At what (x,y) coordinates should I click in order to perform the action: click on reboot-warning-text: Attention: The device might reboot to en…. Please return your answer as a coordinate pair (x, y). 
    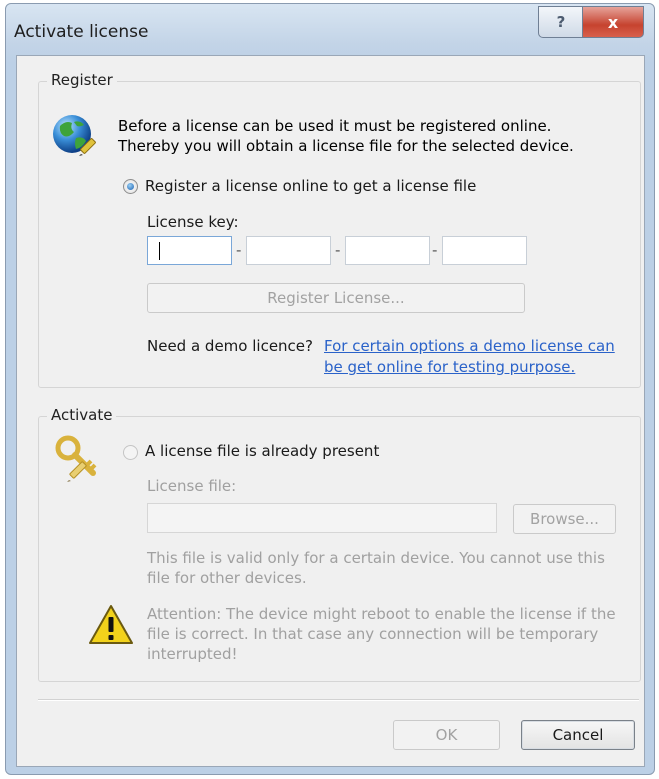
    Looking at the image, I should click on (381, 634).